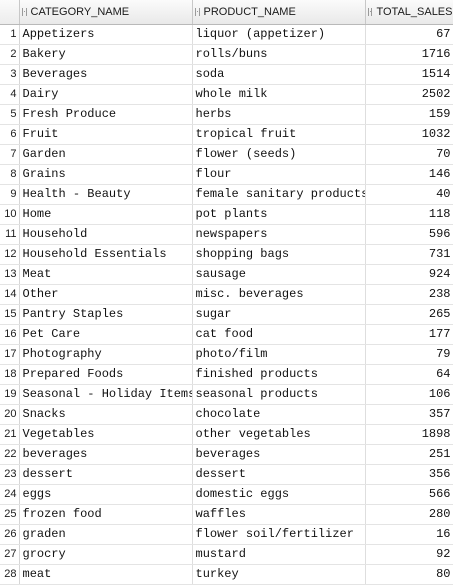 This screenshot has height=585, width=453. Describe the element at coordinates (10, 114) in the screenshot. I see `row-number-cell: 5` at that location.